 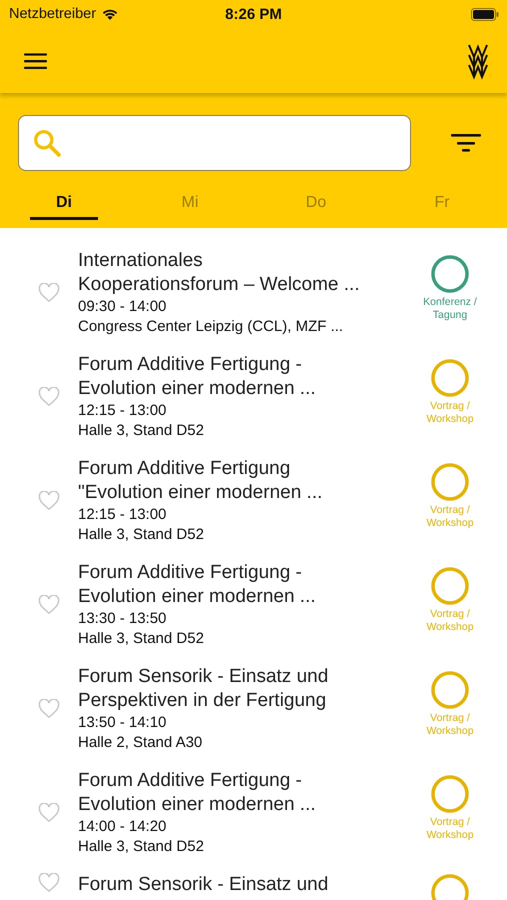 I want to click on logo-icon, so click(x=478, y=61).